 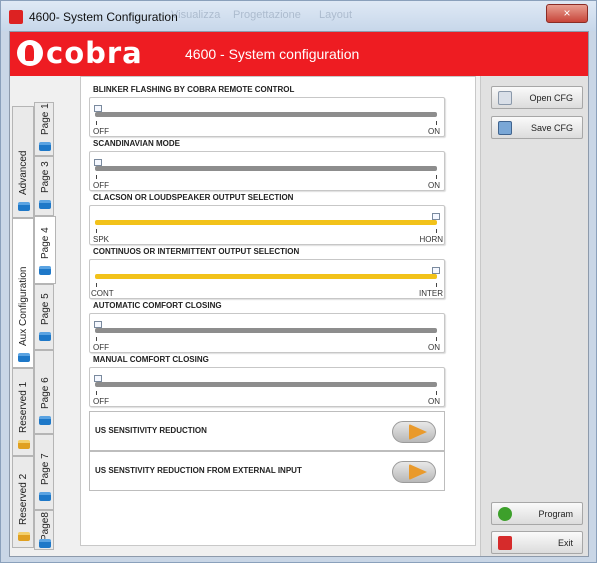 I want to click on tab-reserved-2: Reserved 2, so click(x=23, y=502).